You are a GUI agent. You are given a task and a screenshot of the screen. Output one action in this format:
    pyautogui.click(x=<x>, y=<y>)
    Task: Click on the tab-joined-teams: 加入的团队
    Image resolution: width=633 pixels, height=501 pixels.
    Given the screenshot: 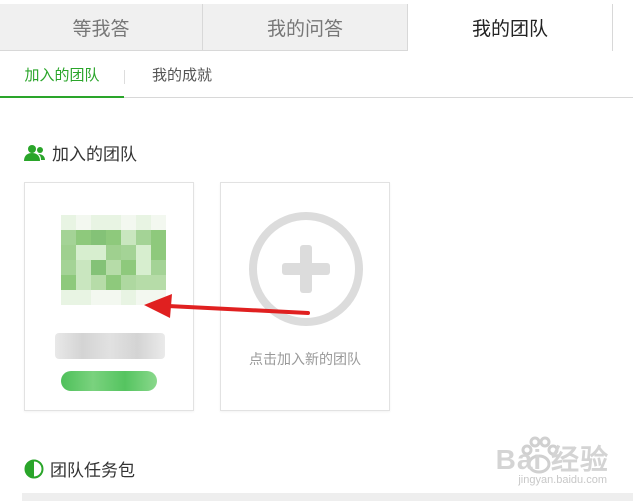 What is the action you would take?
    pyautogui.click(x=62, y=75)
    